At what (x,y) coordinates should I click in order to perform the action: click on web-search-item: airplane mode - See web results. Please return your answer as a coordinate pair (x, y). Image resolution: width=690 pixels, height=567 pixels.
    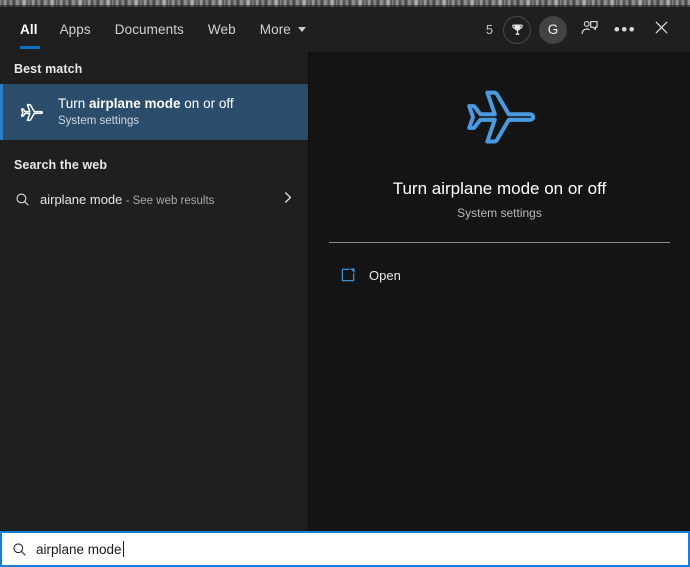
    Looking at the image, I should click on (154, 199).